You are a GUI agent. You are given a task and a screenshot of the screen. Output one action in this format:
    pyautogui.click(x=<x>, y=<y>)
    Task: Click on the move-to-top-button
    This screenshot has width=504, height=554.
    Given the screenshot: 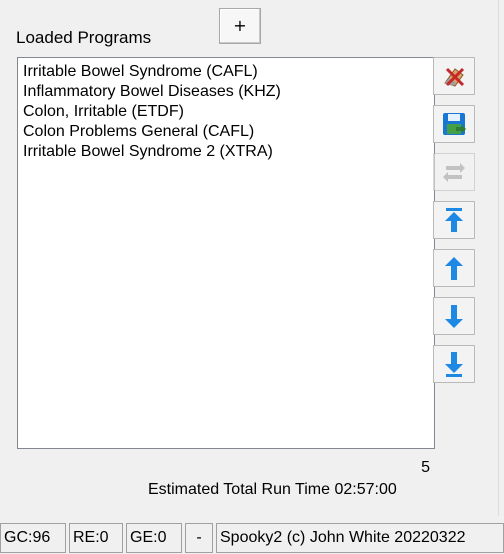 What is the action you would take?
    pyautogui.click(x=454, y=220)
    